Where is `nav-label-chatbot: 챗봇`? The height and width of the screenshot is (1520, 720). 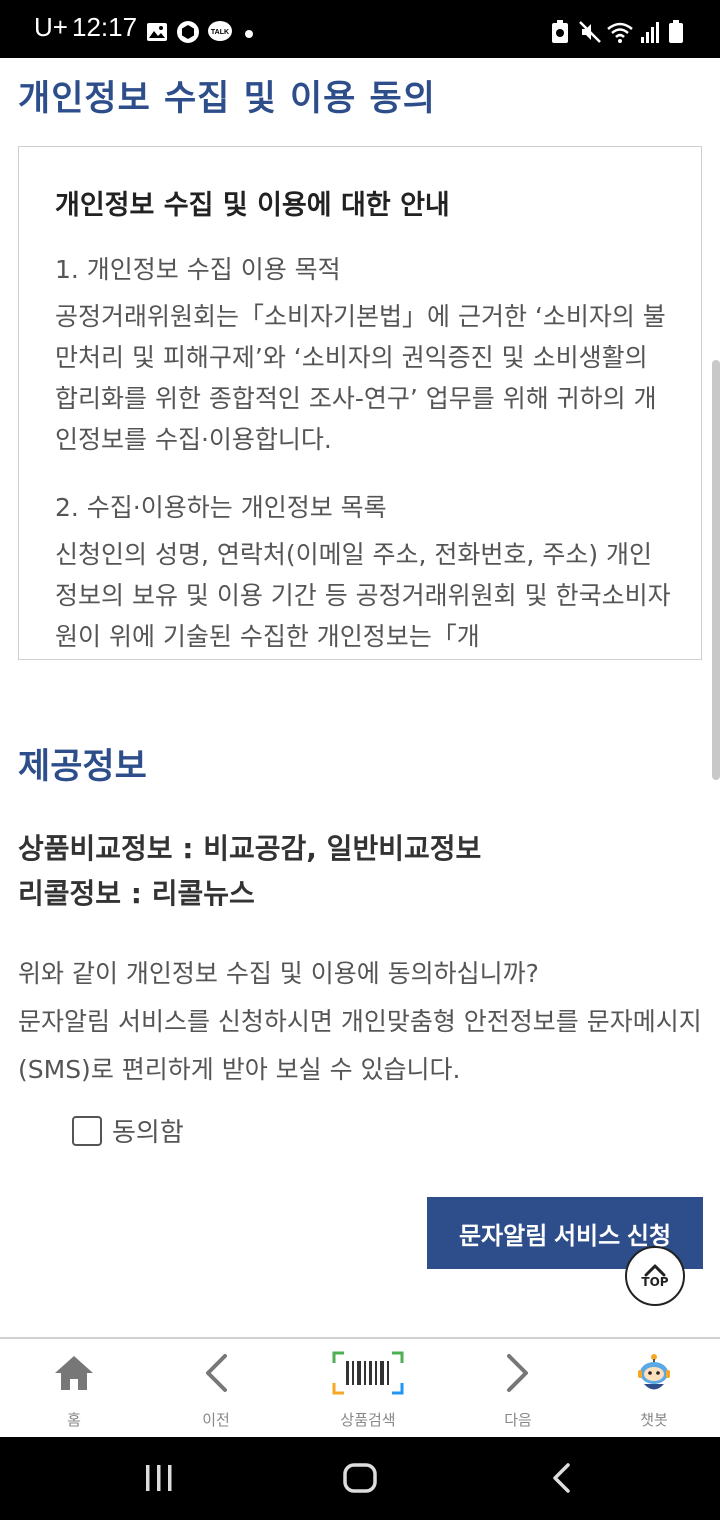 nav-label-chatbot: 챗봇 is located at coordinates (654, 1420).